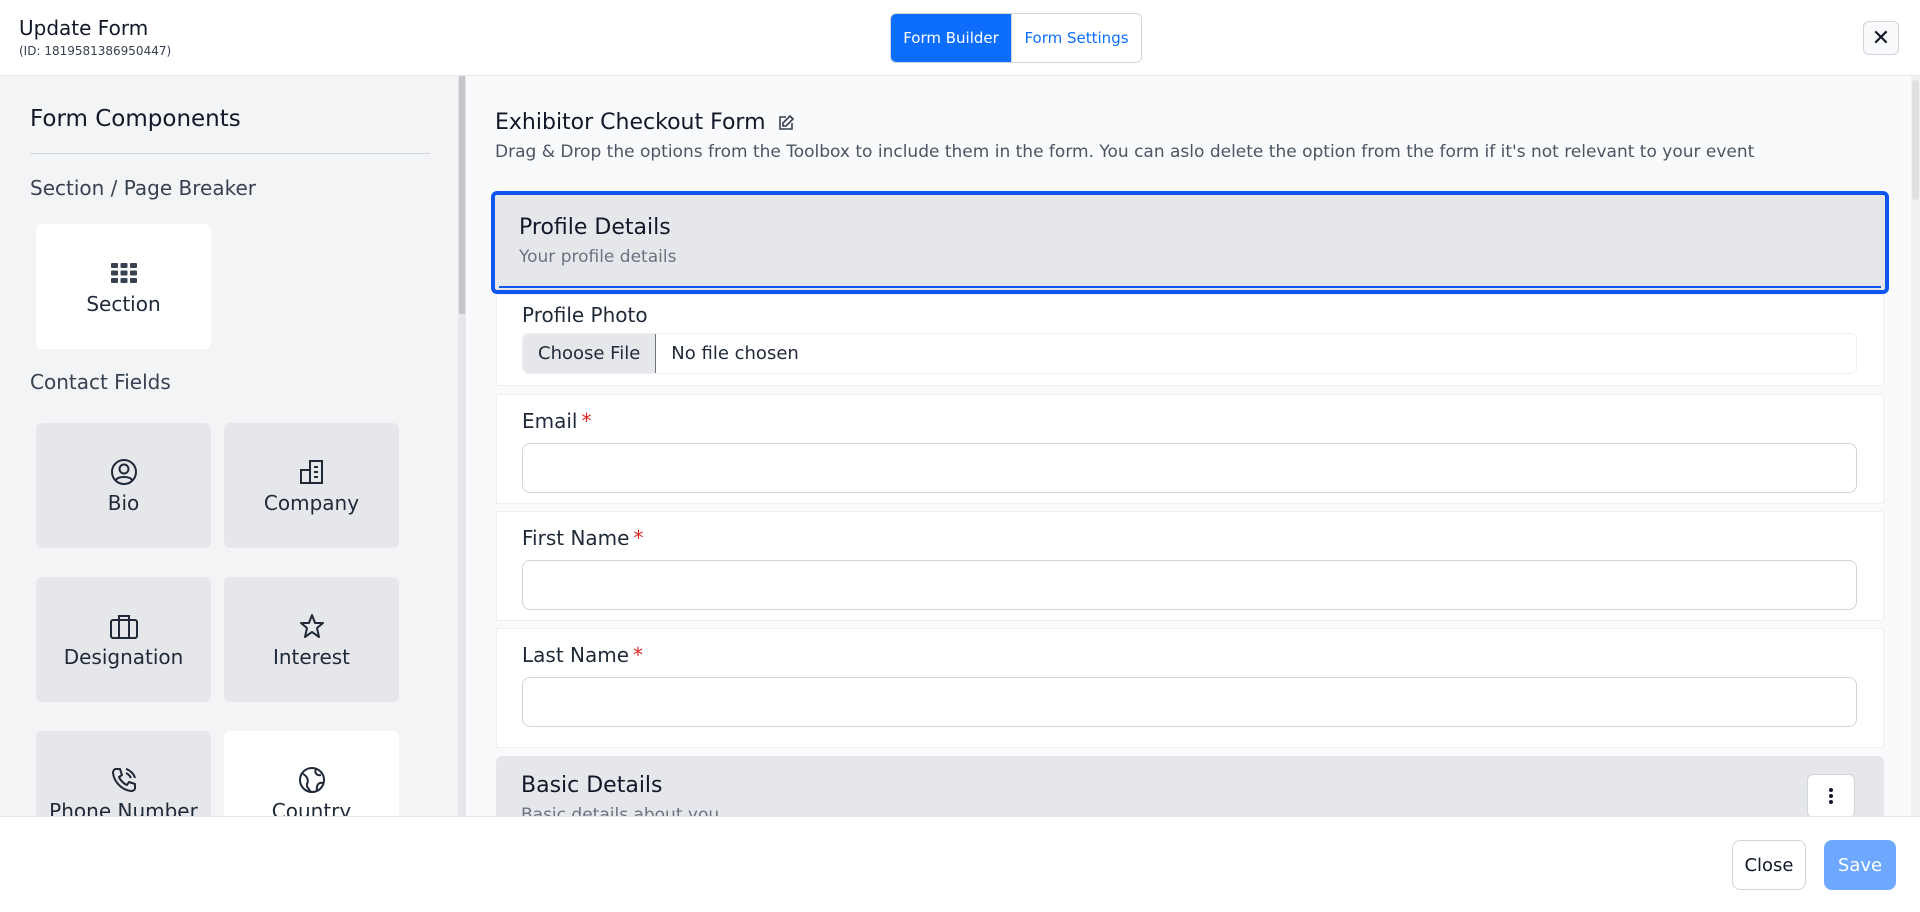 The height and width of the screenshot is (912, 1920). Describe the element at coordinates (1076, 38) in the screenshot. I see `tab-form-settings: Form Settings` at that location.